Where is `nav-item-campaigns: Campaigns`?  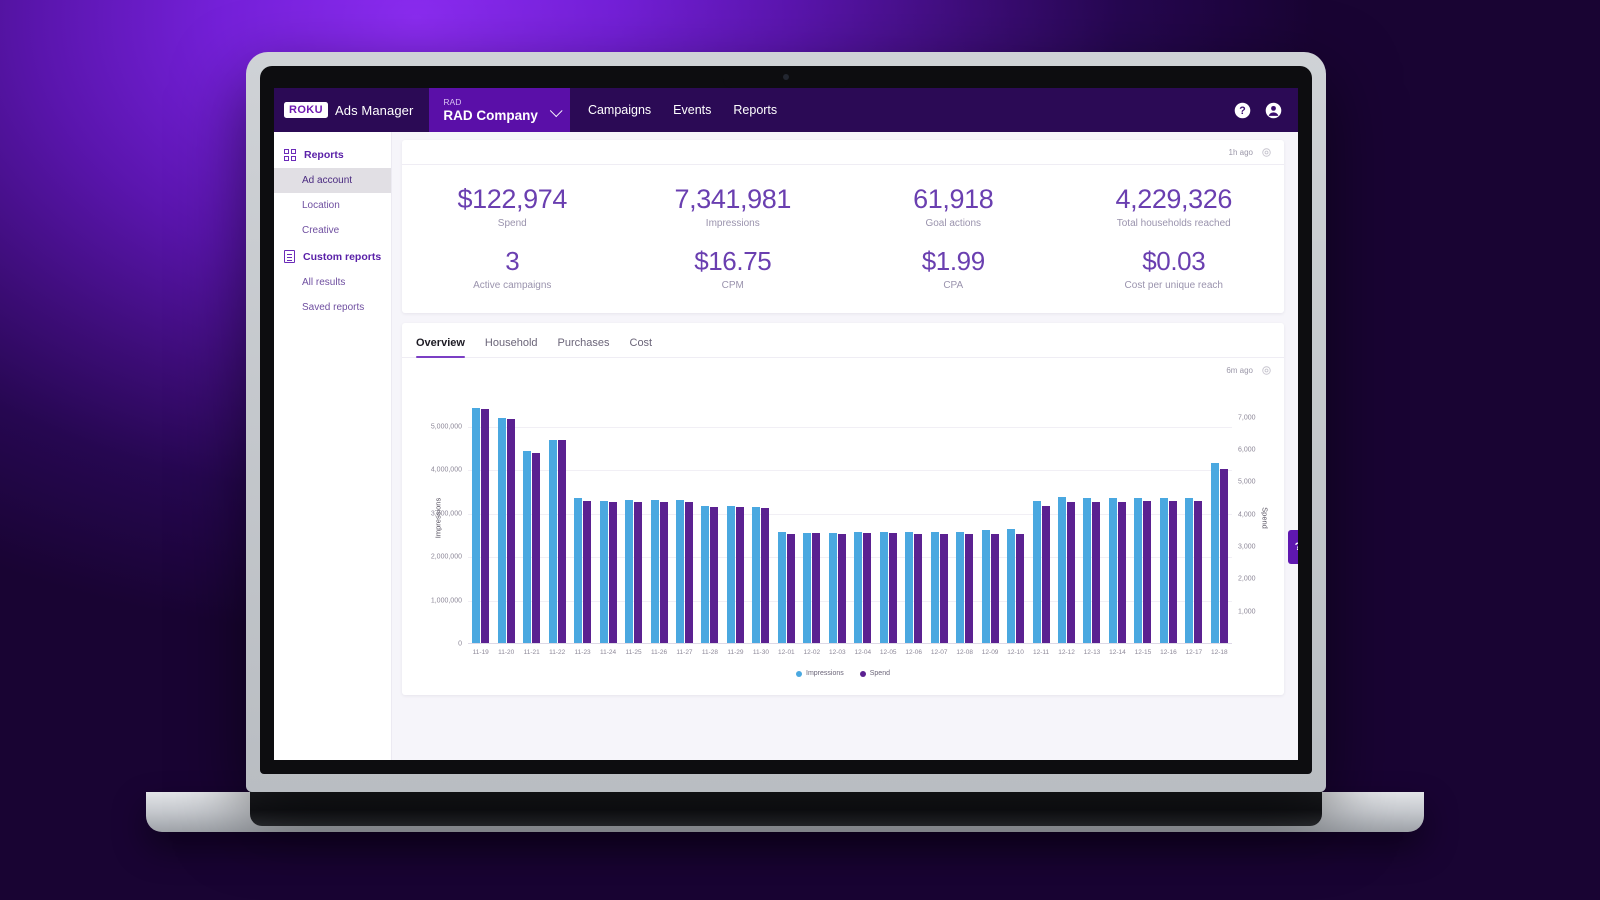
nav-item-campaigns: Campaigns is located at coordinates (619, 110).